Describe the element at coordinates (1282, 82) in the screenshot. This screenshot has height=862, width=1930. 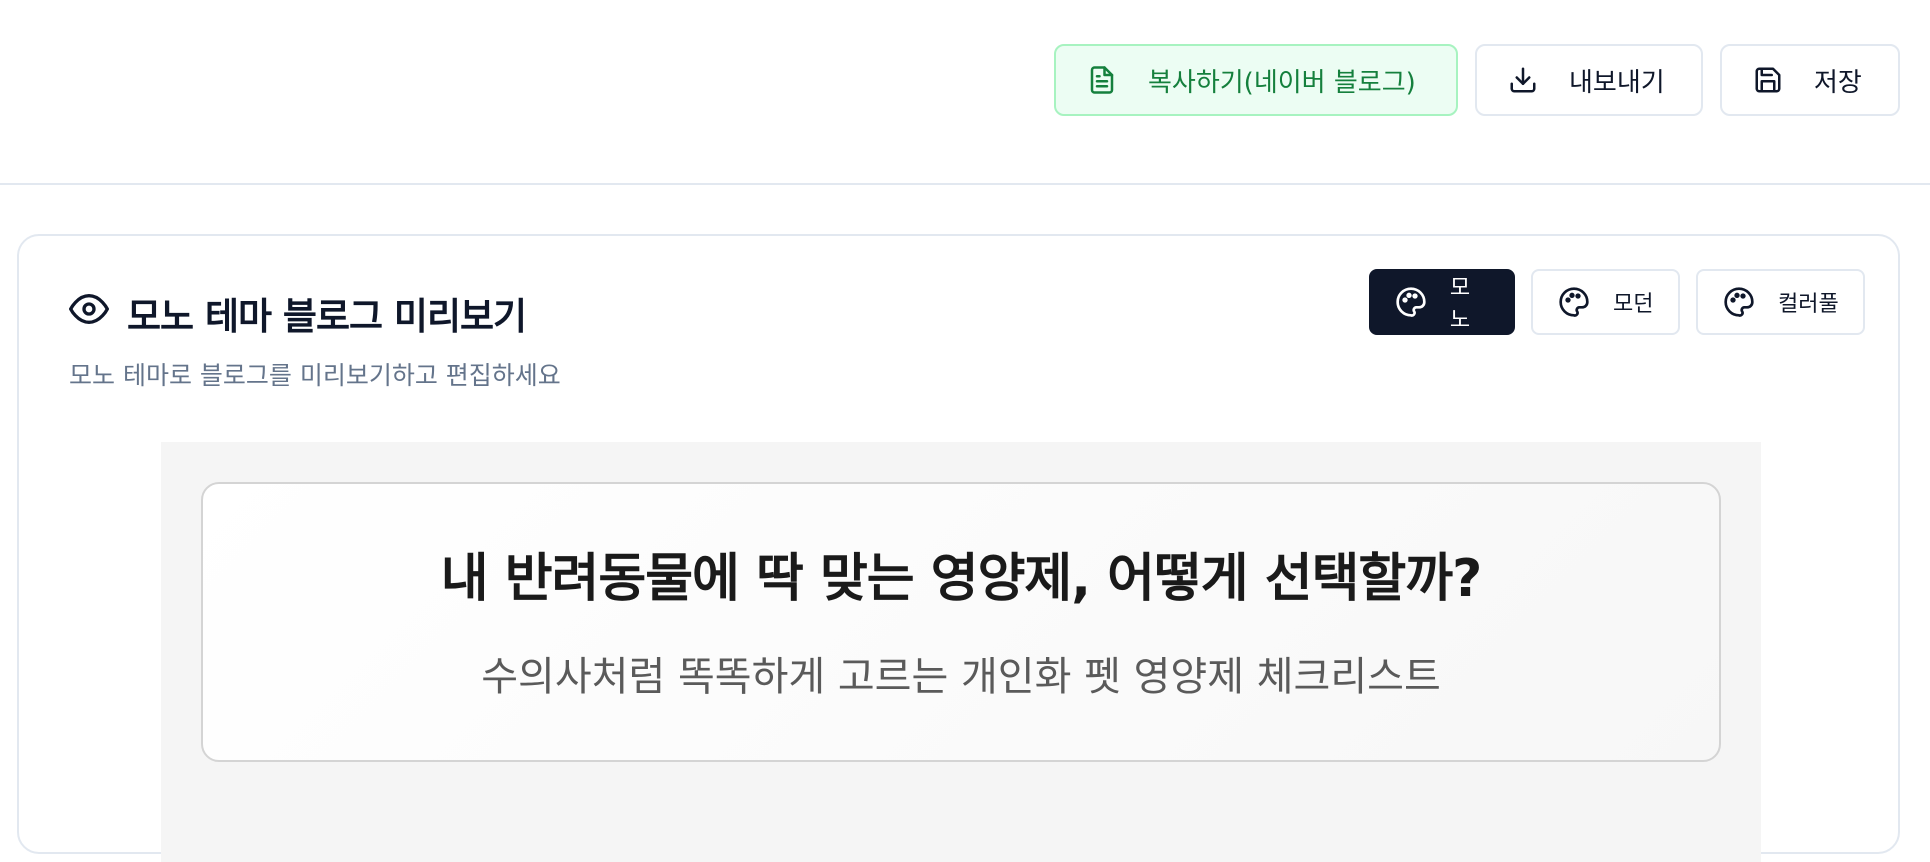
I see `copy-button-label: 복사하기(네이버 블로그)` at that location.